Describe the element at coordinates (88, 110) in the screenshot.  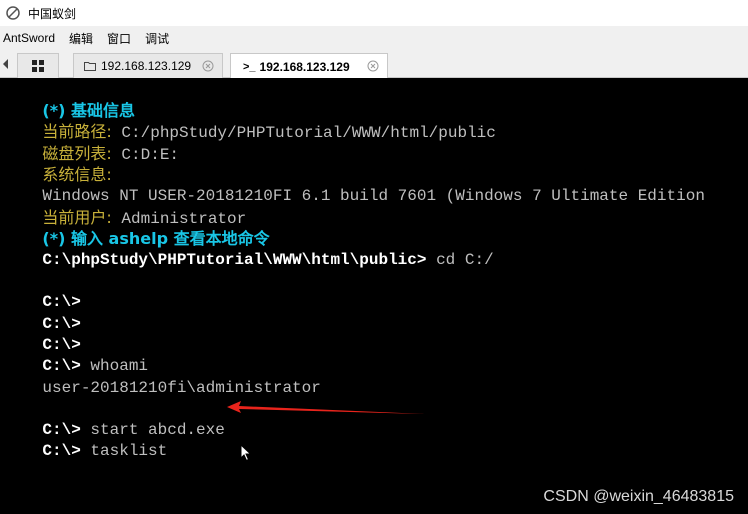
I see `terminal-line: (*) 基础信息` at that location.